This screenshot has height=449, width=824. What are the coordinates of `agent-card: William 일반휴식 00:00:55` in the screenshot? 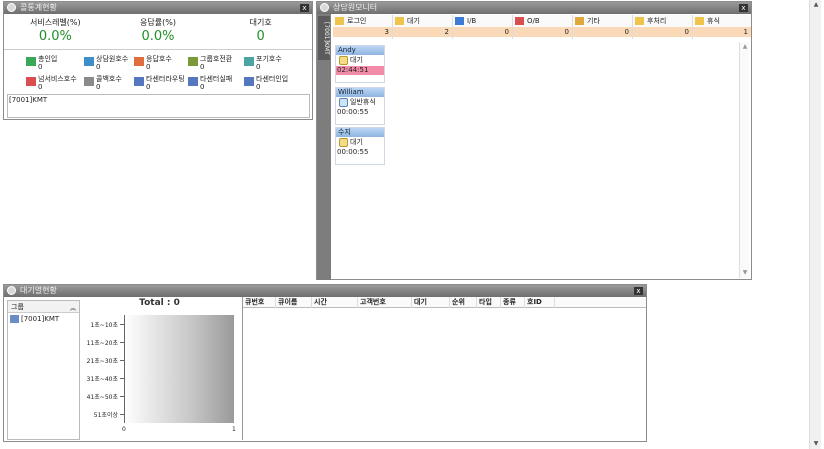 It's located at (360, 106).